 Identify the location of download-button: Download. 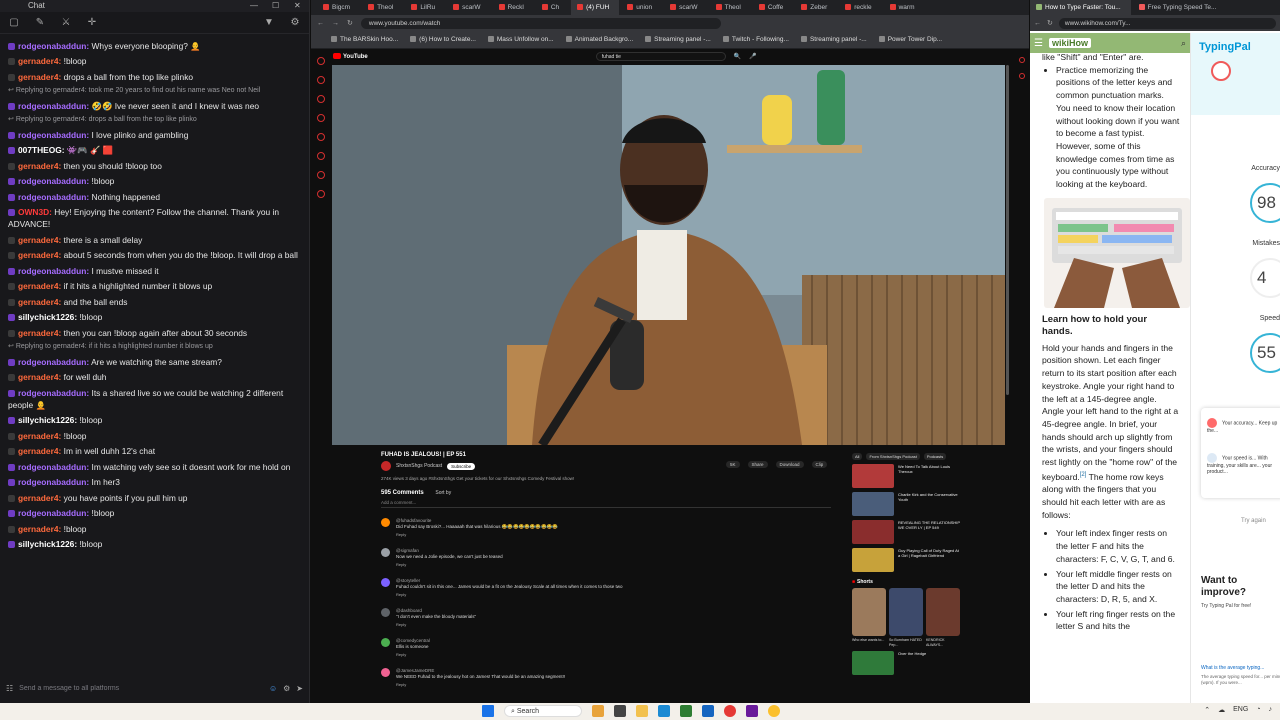
(789, 464).